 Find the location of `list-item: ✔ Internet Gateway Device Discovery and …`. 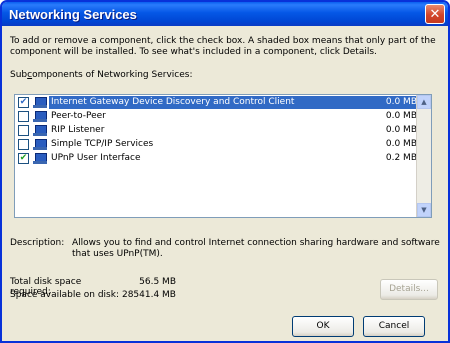

list-item: ✔ Internet Gateway Device Discovery and … is located at coordinates (223, 102).